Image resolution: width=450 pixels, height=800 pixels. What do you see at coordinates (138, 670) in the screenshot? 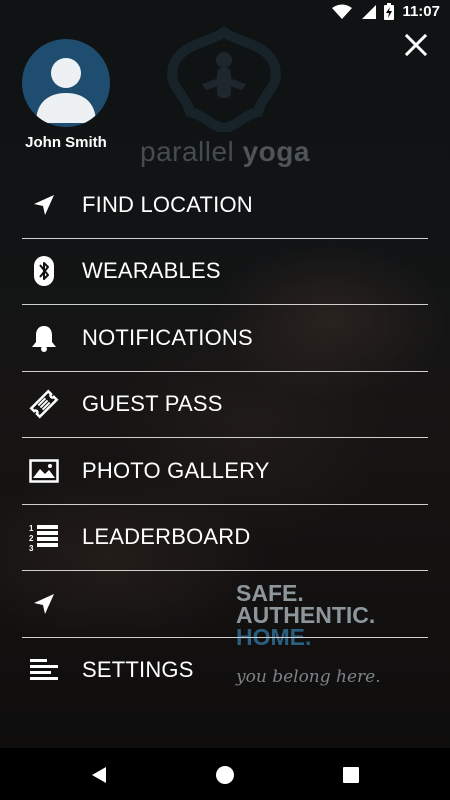
I see `menu-item-label: SETTINGS` at bounding box center [138, 670].